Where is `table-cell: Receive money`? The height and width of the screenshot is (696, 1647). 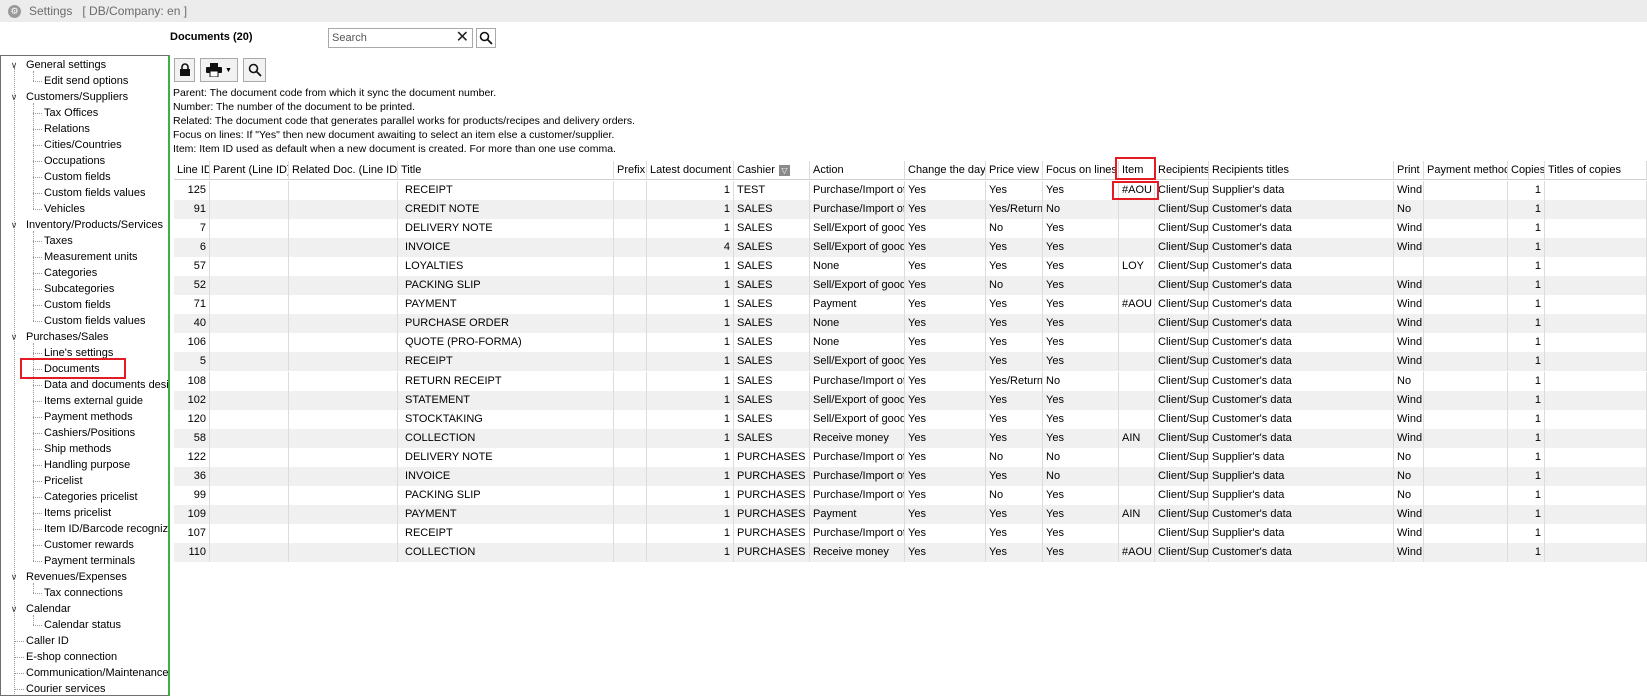 table-cell: Receive money is located at coordinates (857, 438).